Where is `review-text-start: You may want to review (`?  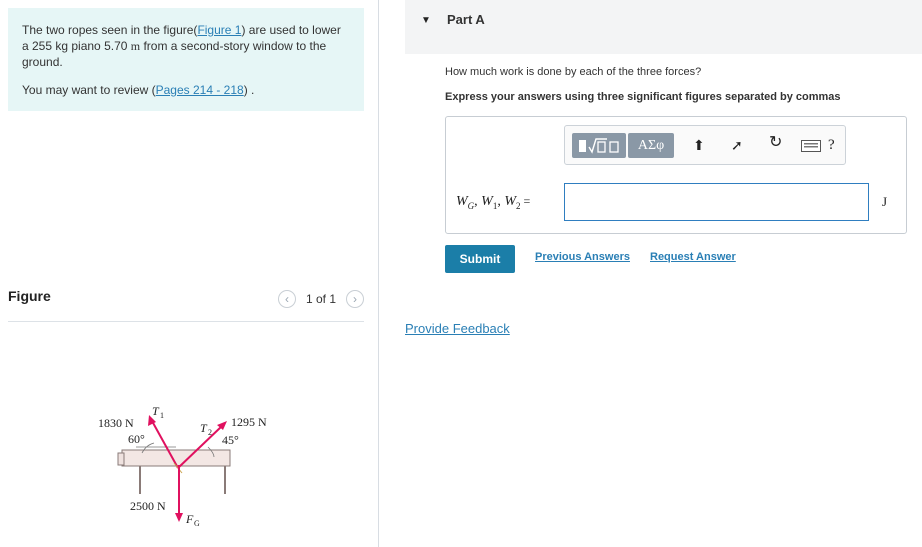 review-text-start: You may want to review ( is located at coordinates (89, 90).